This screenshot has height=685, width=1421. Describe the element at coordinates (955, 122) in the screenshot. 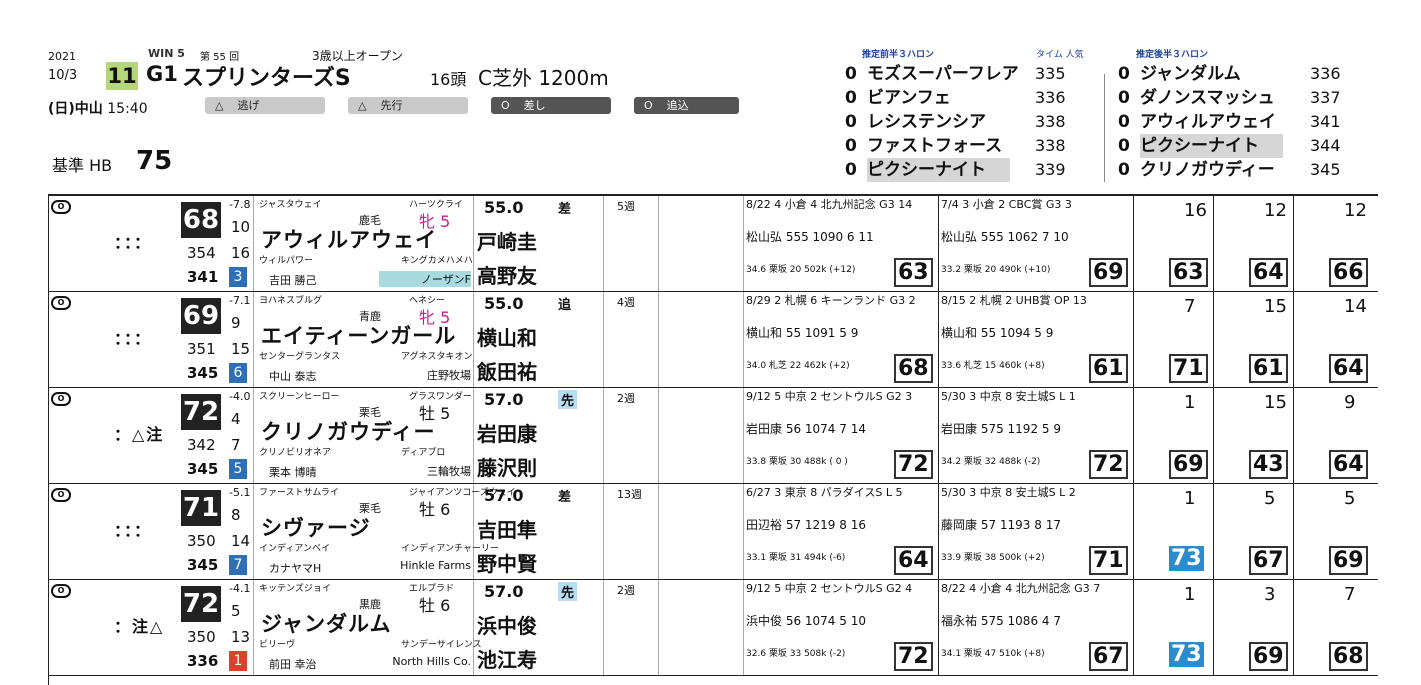

I see `front-row: 0 レシステンシア 338` at that location.